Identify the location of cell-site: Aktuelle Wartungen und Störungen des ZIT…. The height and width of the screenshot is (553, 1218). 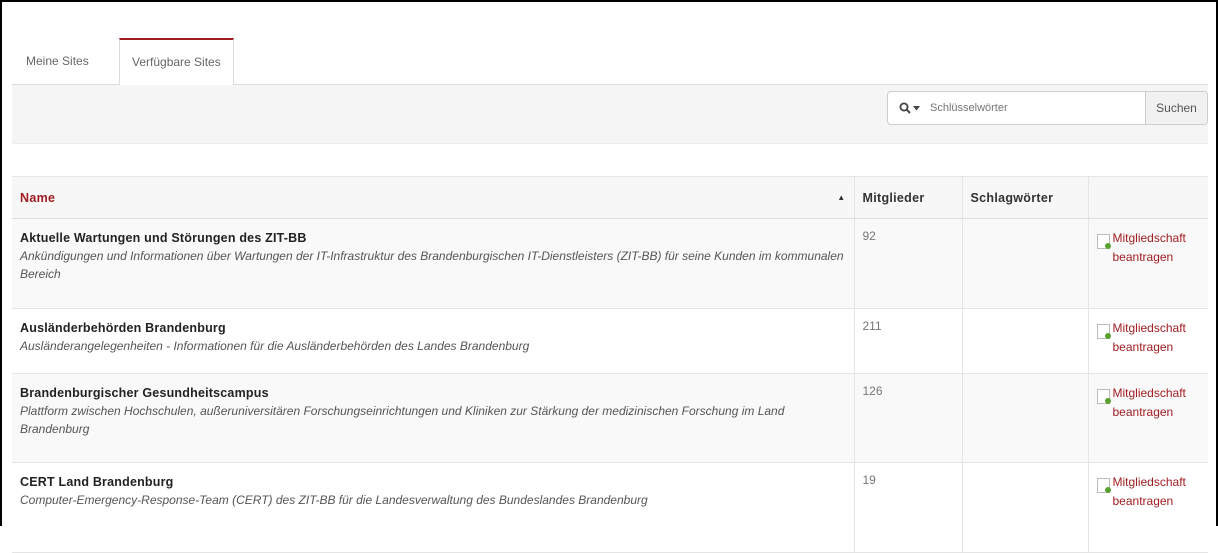
(433, 263).